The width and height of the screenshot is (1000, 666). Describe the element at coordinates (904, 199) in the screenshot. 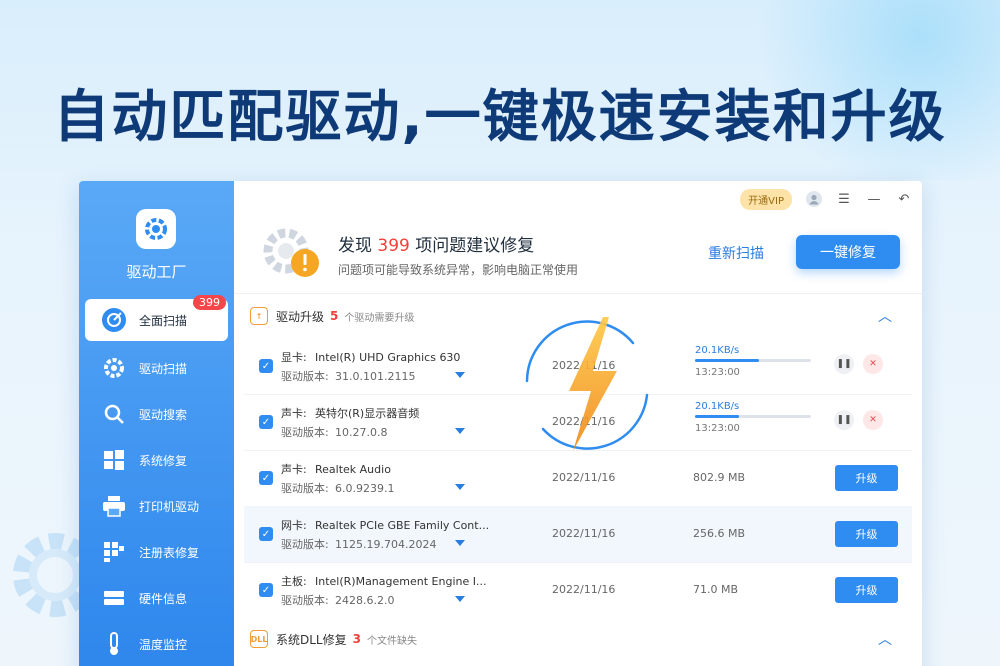

I see `back-icon: ↶` at that location.